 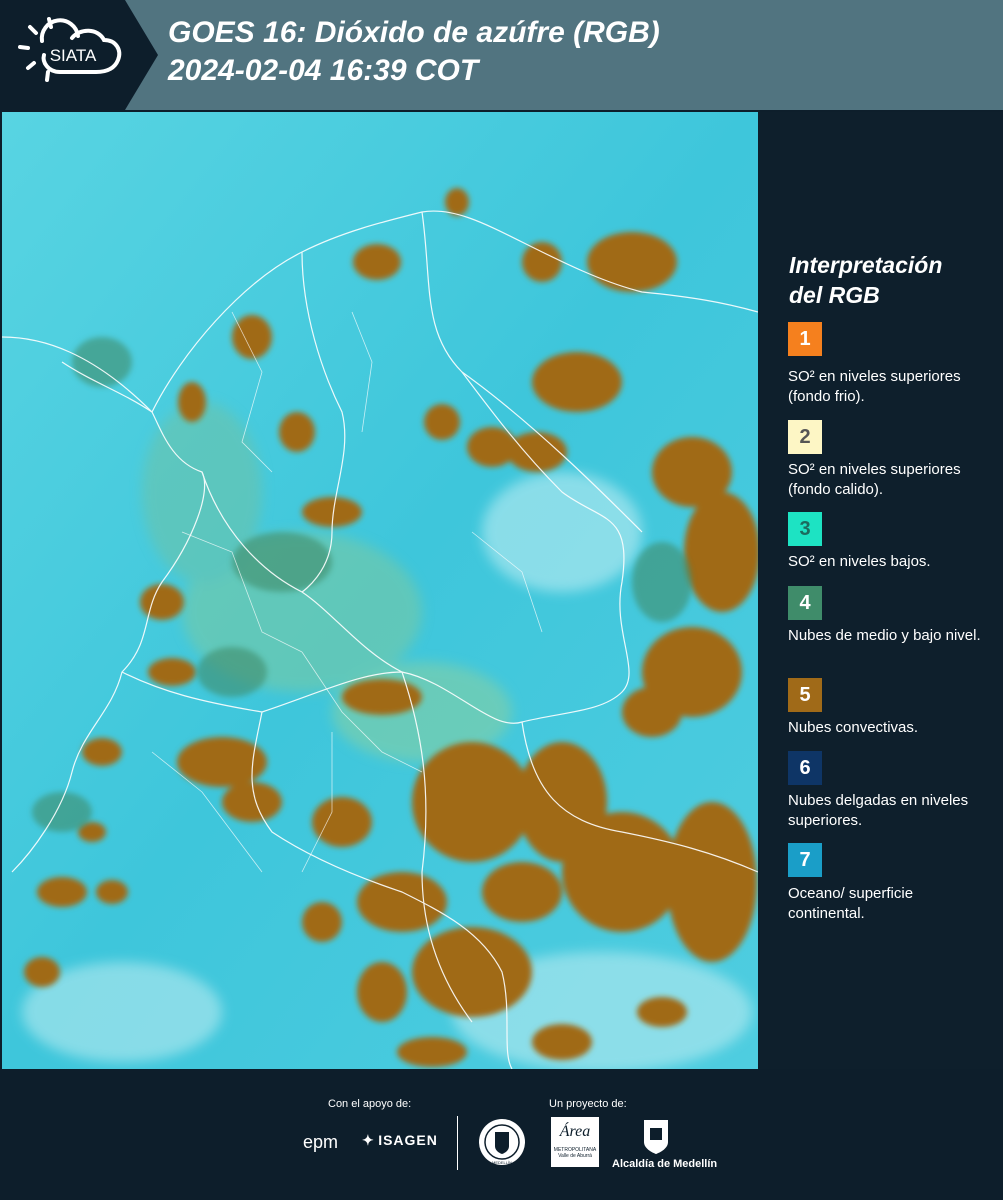 I want to click on legend-desc-4: Nubes de medio y bajo nivel., so click(x=884, y=635).